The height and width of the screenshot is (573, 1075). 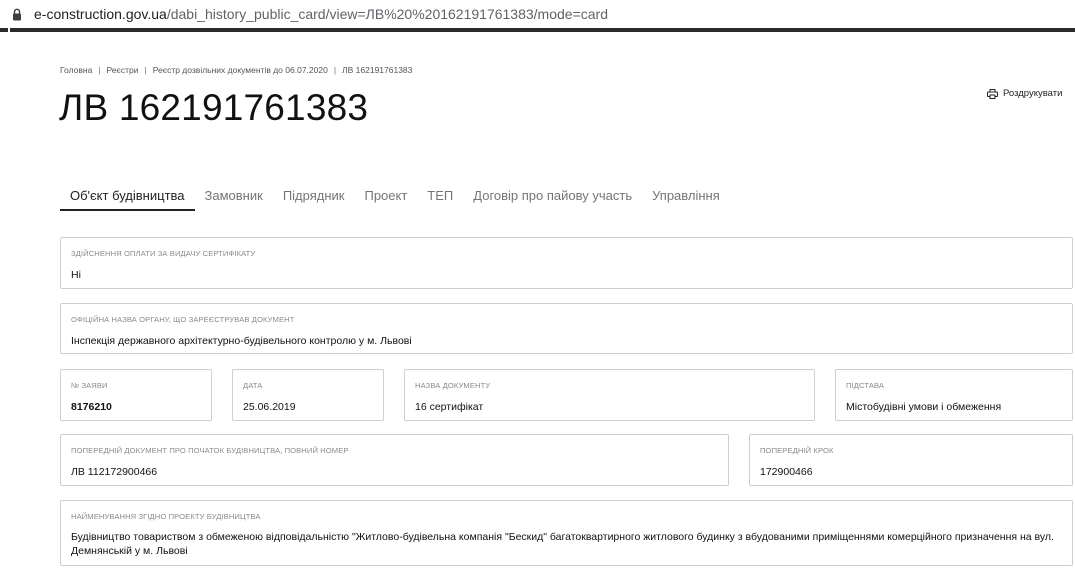 What do you see at coordinates (136, 395) in the screenshot?
I see `application-number-field: № заяви 8176210` at bounding box center [136, 395].